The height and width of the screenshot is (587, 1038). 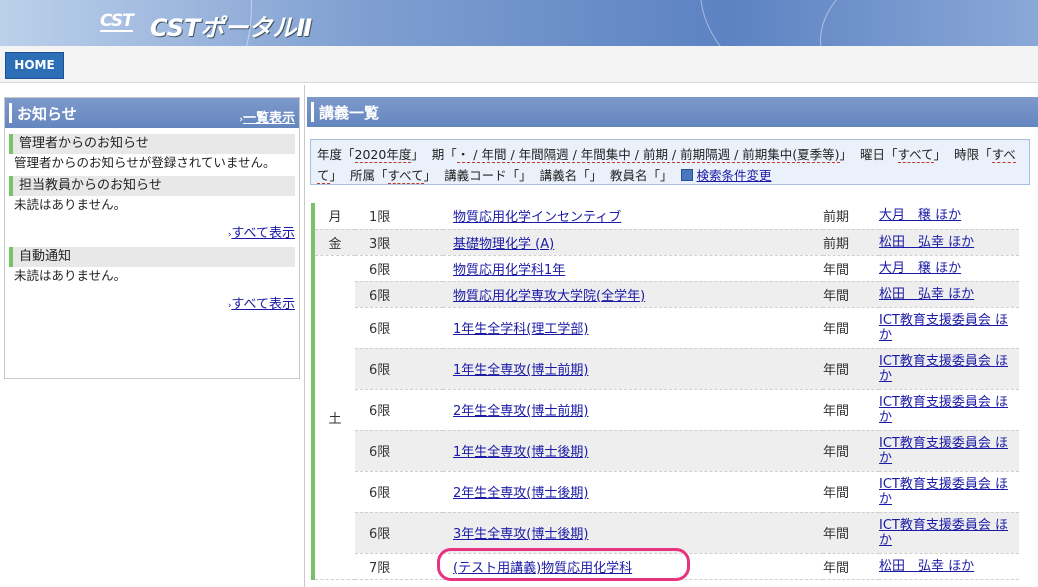 What do you see at coordinates (152, 257) in the screenshot?
I see `auto-notices-heading: 自動通知` at bounding box center [152, 257].